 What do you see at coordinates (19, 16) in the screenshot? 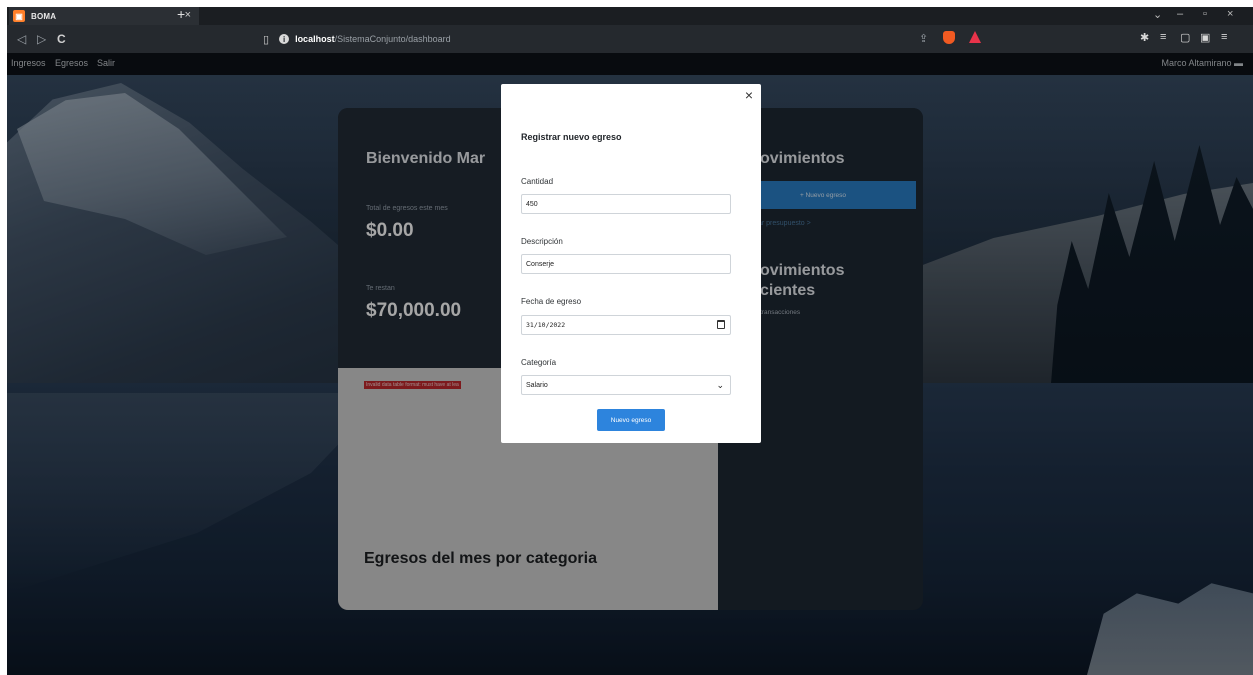
I see `site-favicon-icon: ▣` at bounding box center [19, 16].